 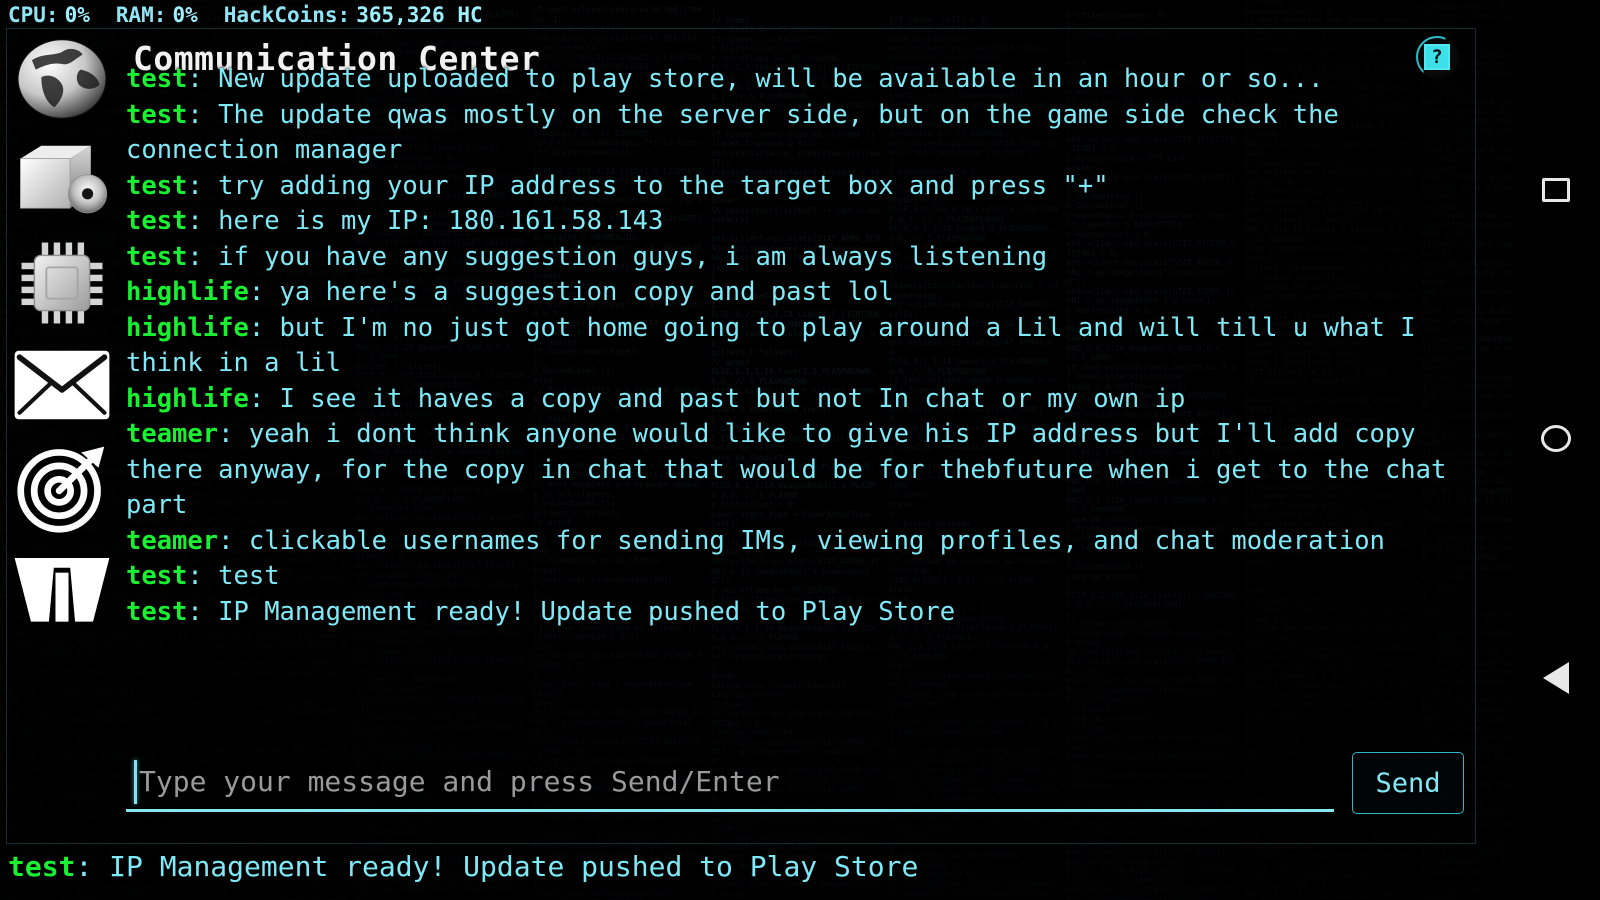 I want to click on cpu-value: 0%, so click(x=77, y=15).